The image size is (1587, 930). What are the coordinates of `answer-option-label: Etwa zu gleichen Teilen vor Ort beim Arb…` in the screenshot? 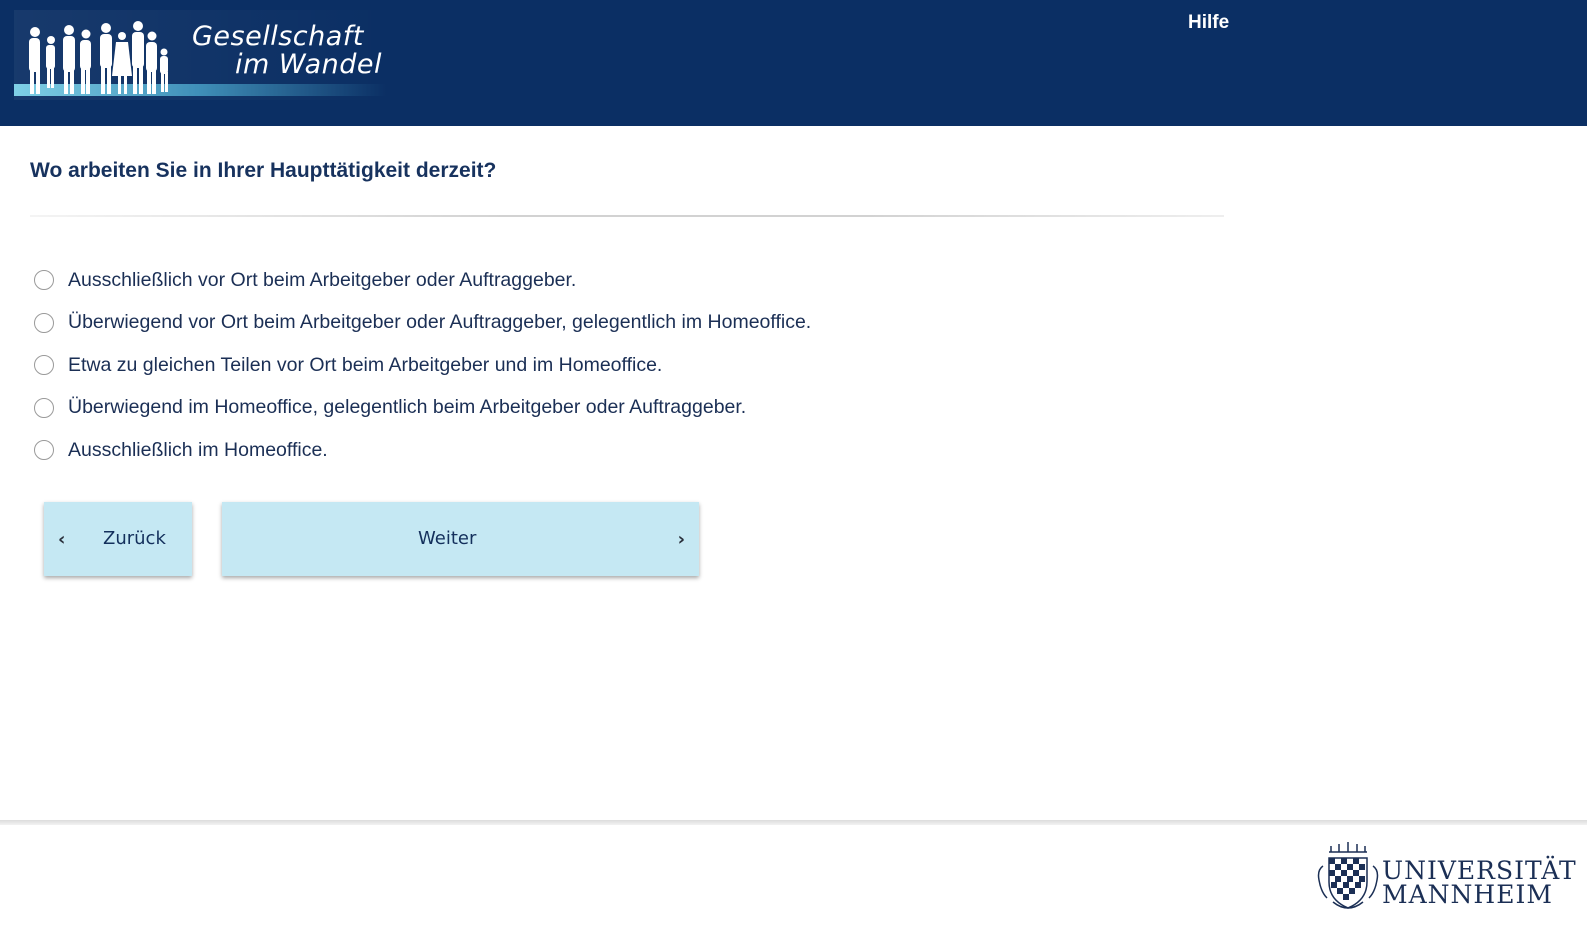 It's located at (365, 365).